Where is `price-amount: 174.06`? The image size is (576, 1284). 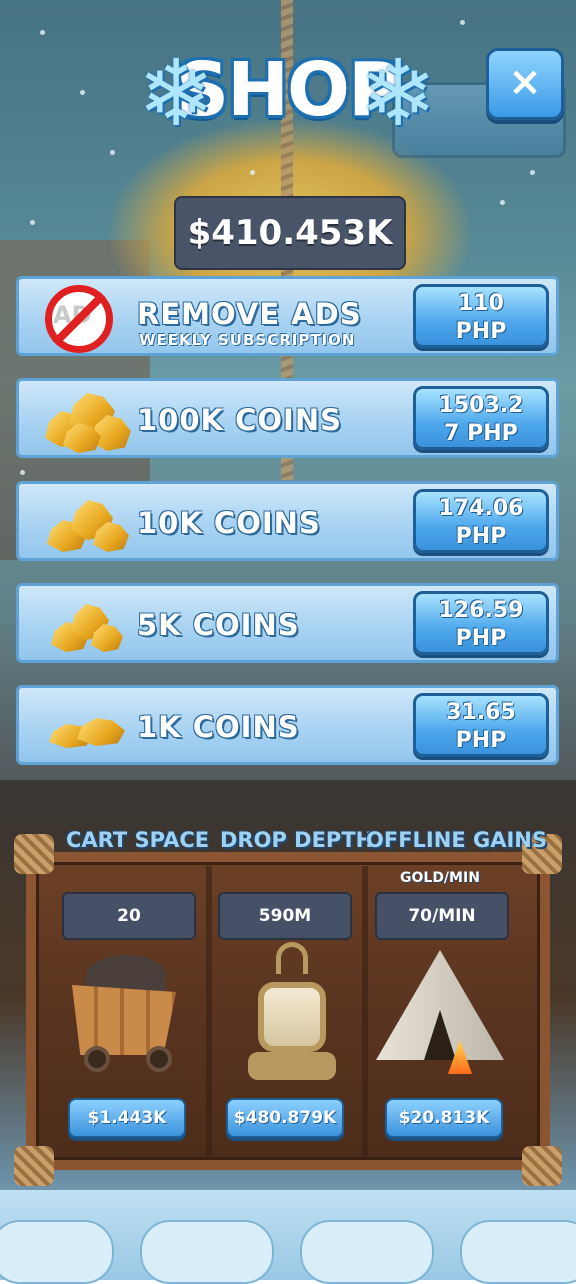
price-amount: 174.06 is located at coordinates (481, 508).